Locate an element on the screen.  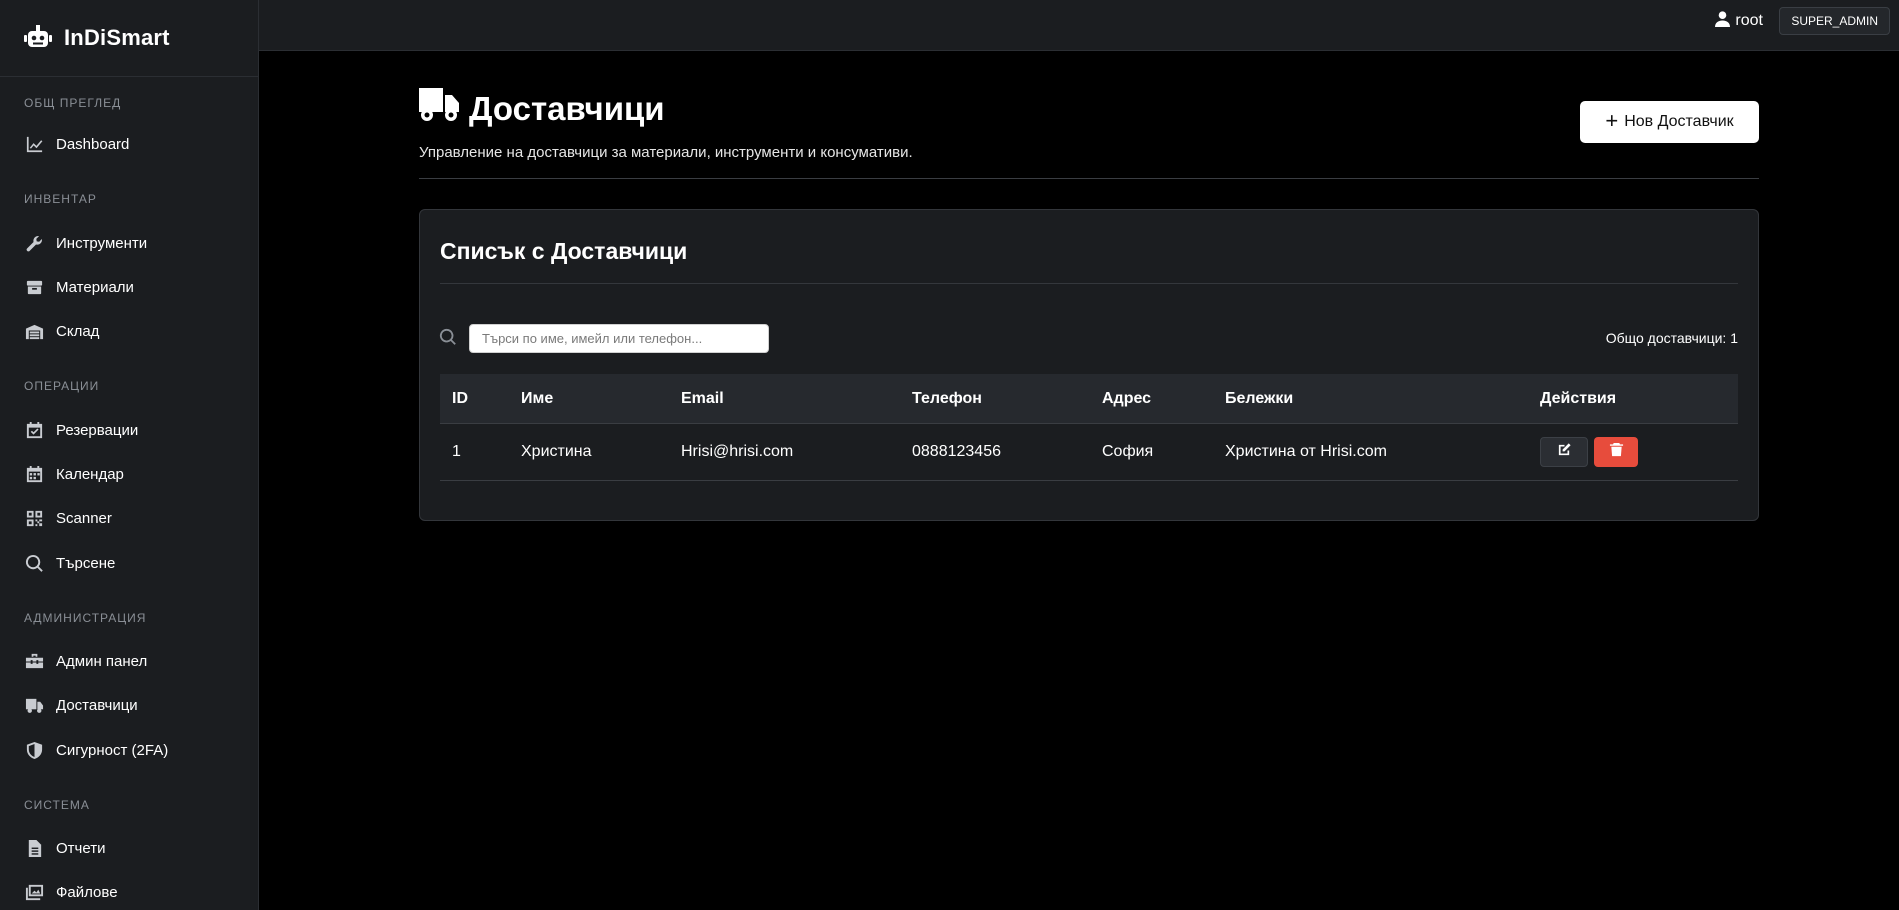
sidebar-item-label: Търсене is located at coordinates (86, 563).